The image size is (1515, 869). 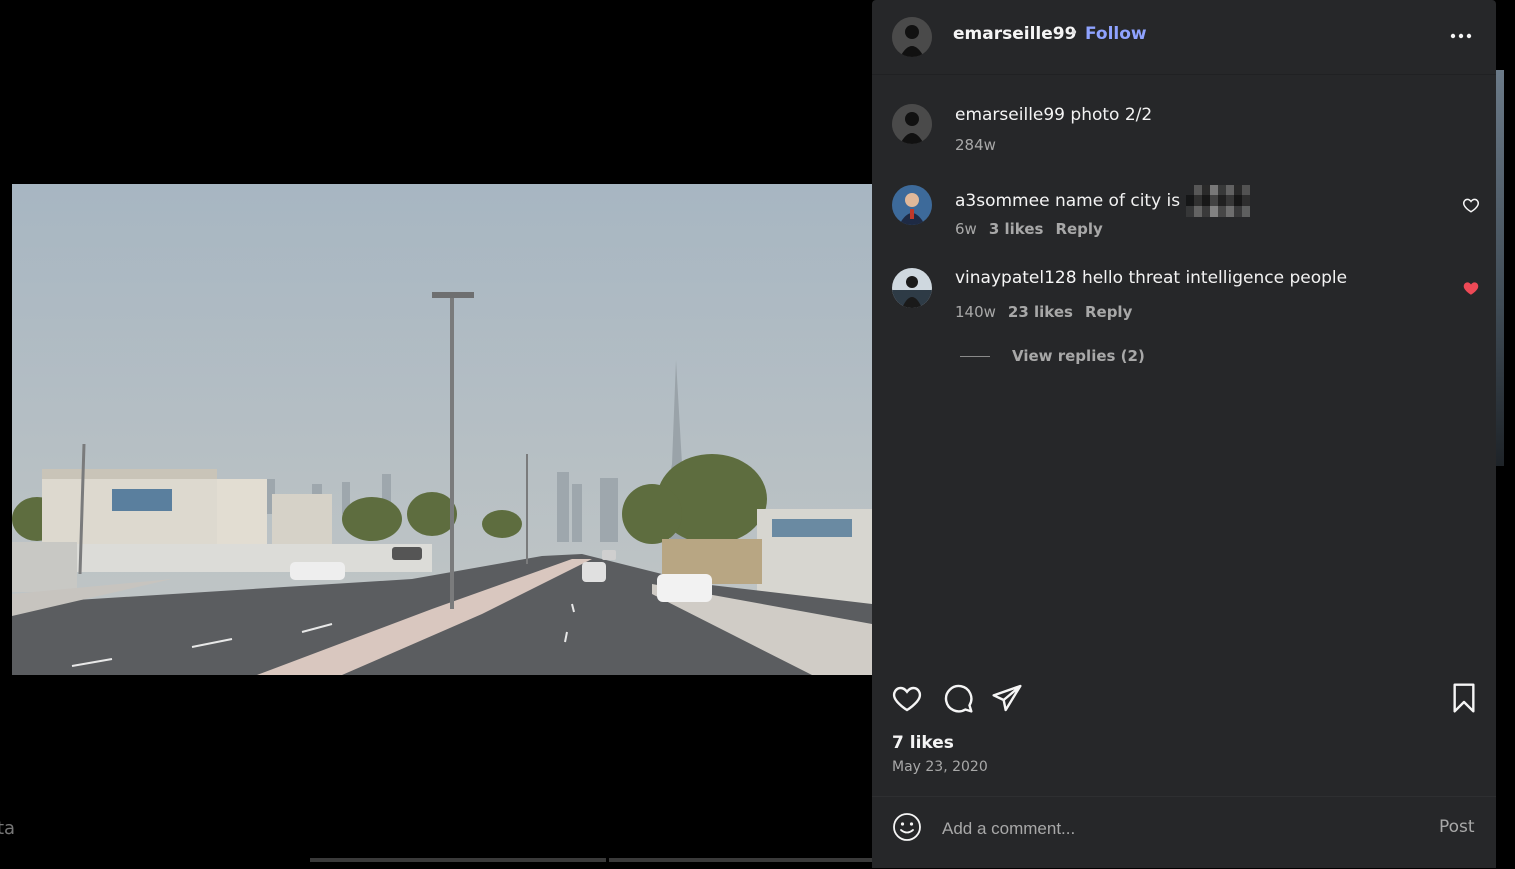 What do you see at coordinates (1217, 201) in the screenshot?
I see `redacted-text` at bounding box center [1217, 201].